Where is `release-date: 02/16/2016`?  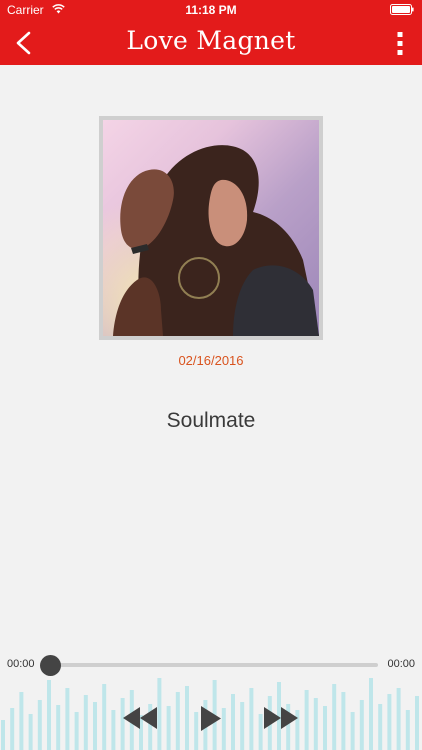 release-date: 02/16/2016 is located at coordinates (211, 360).